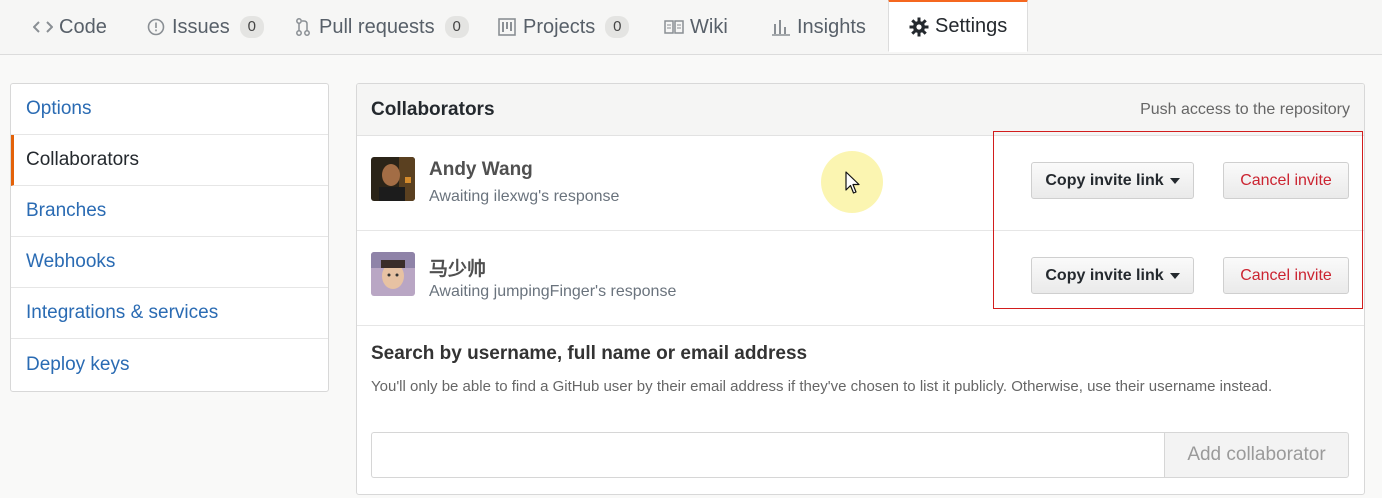  What do you see at coordinates (853, 185) in the screenshot?
I see `mouse-pointer-icon` at bounding box center [853, 185].